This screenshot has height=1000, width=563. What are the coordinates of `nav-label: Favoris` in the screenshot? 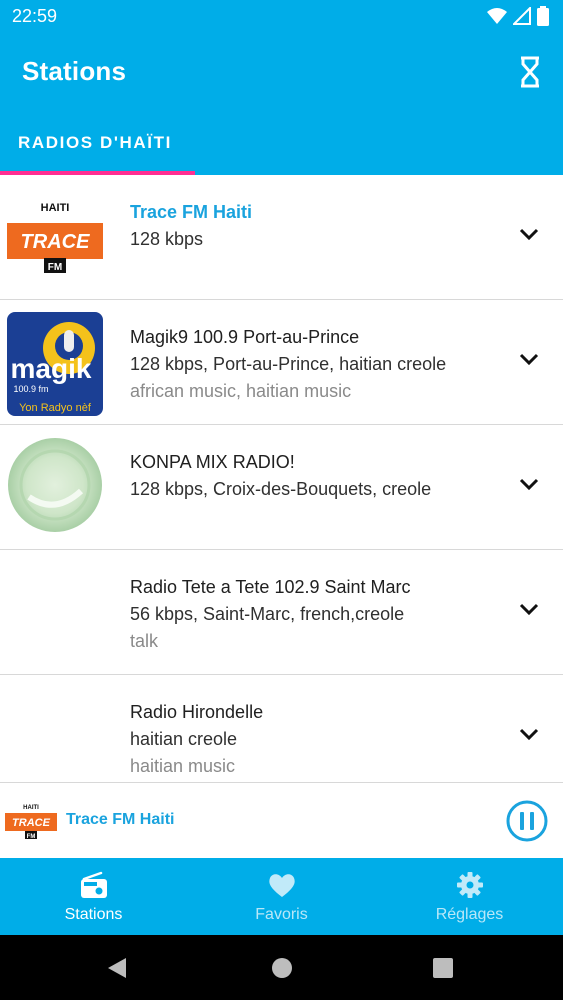 It's located at (281, 914).